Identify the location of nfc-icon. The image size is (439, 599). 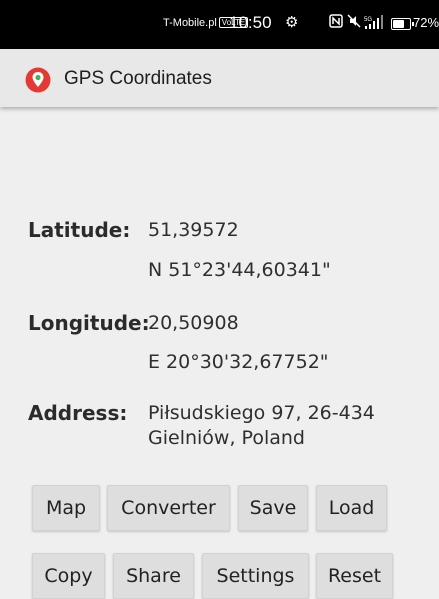
(336, 22).